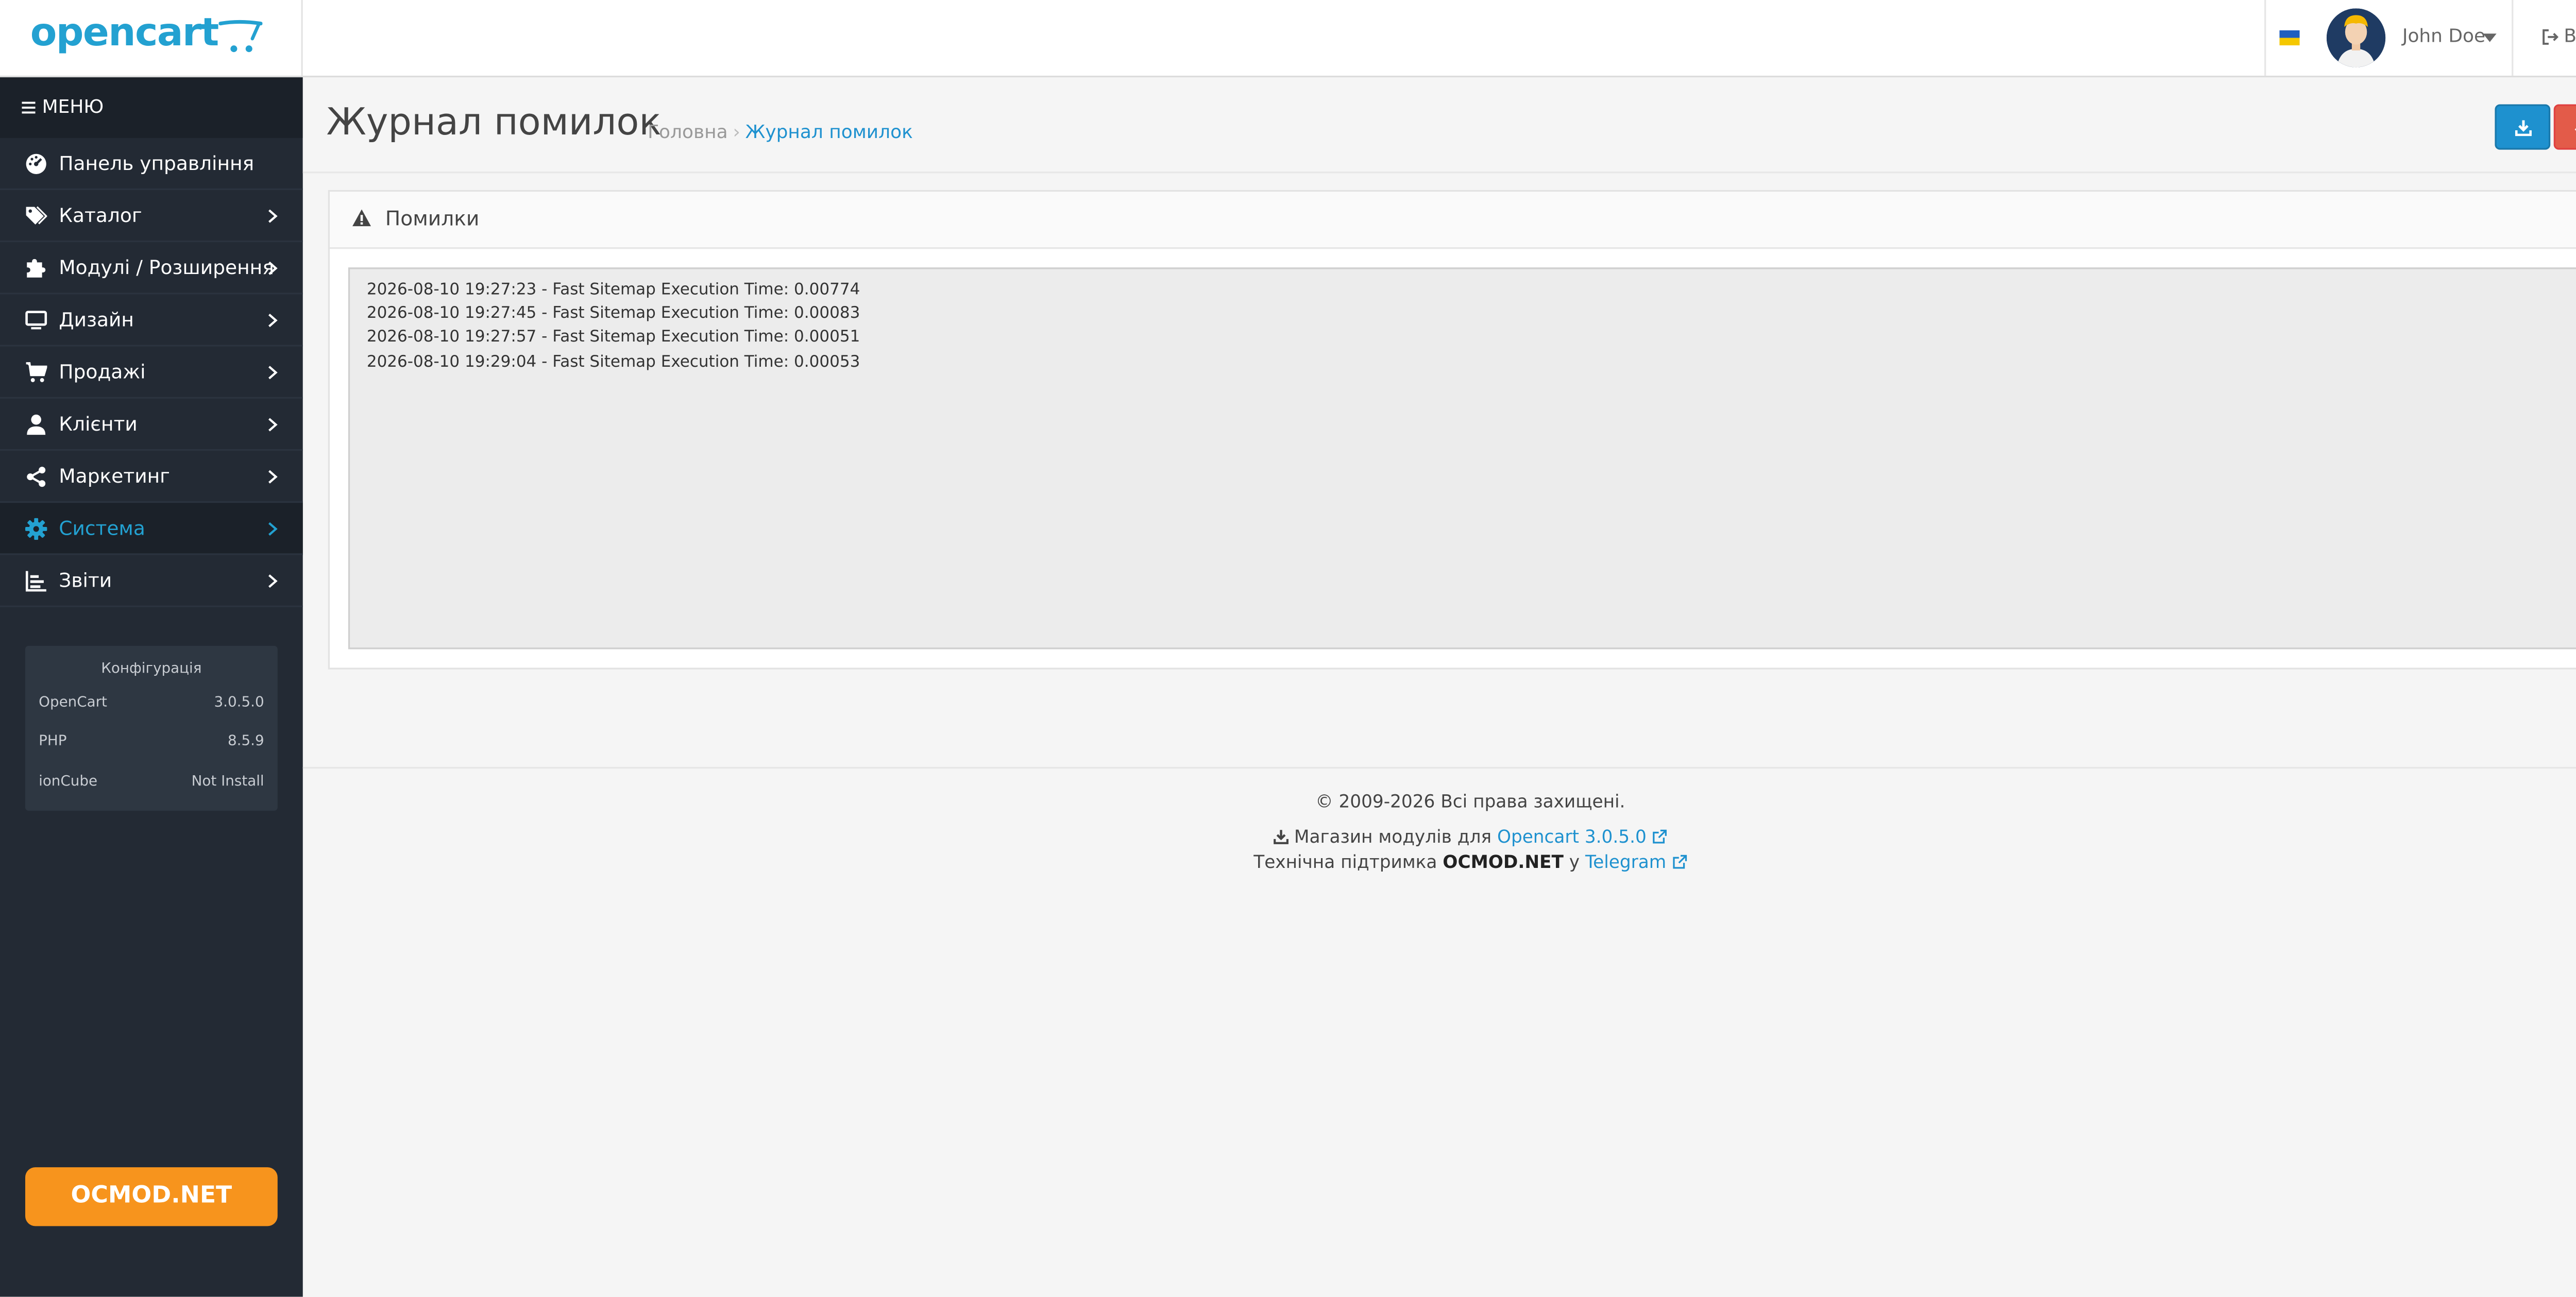  What do you see at coordinates (1574, 862) in the screenshot?
I see `support-mid: у` at bounding box center [1574, 862].